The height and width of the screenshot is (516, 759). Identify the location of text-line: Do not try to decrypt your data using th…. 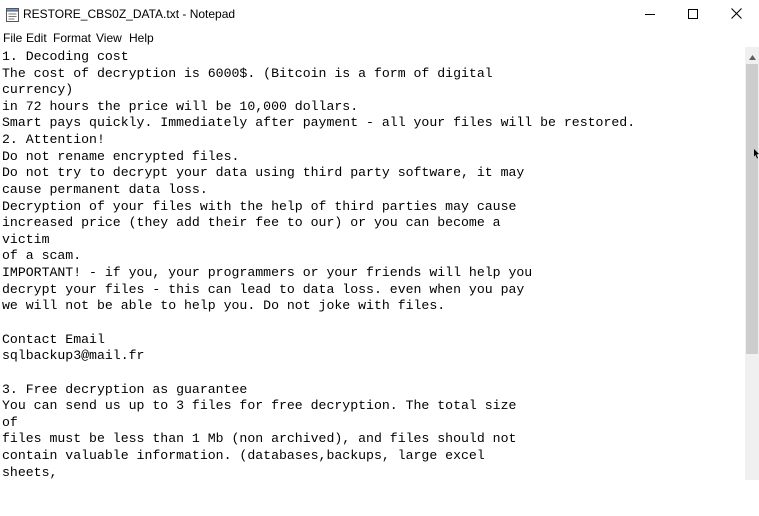
(263, 172).